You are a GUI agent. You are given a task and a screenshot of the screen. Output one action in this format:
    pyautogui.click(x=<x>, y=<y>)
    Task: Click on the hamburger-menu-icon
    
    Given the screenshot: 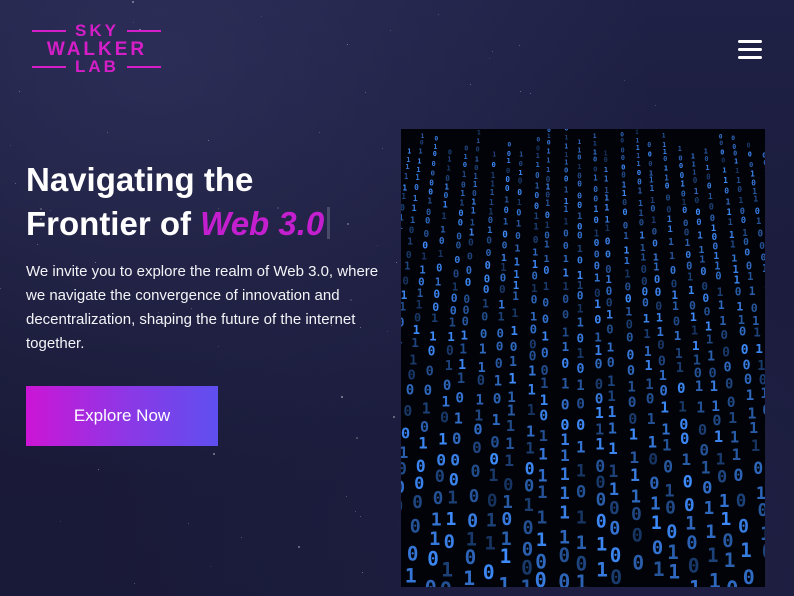 What is the action you would take?
    pyautogui.click(x=751, y=49)
    